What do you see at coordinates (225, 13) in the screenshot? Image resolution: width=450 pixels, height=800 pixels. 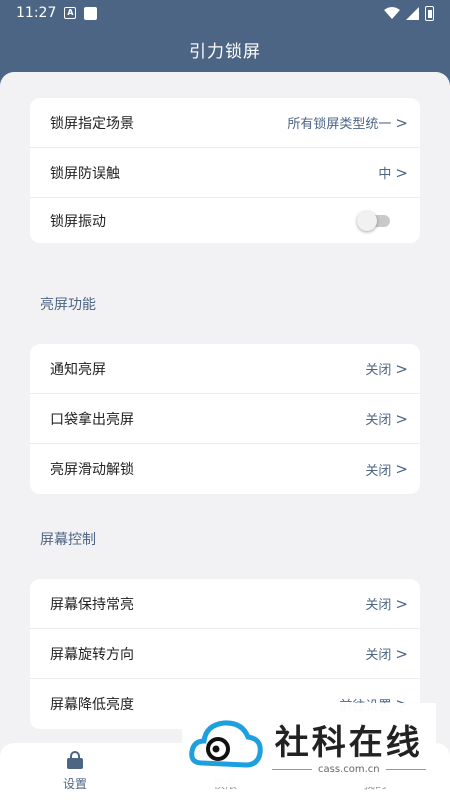 I see `status-bar: 11:27 A` at bounding box center [225, 13].